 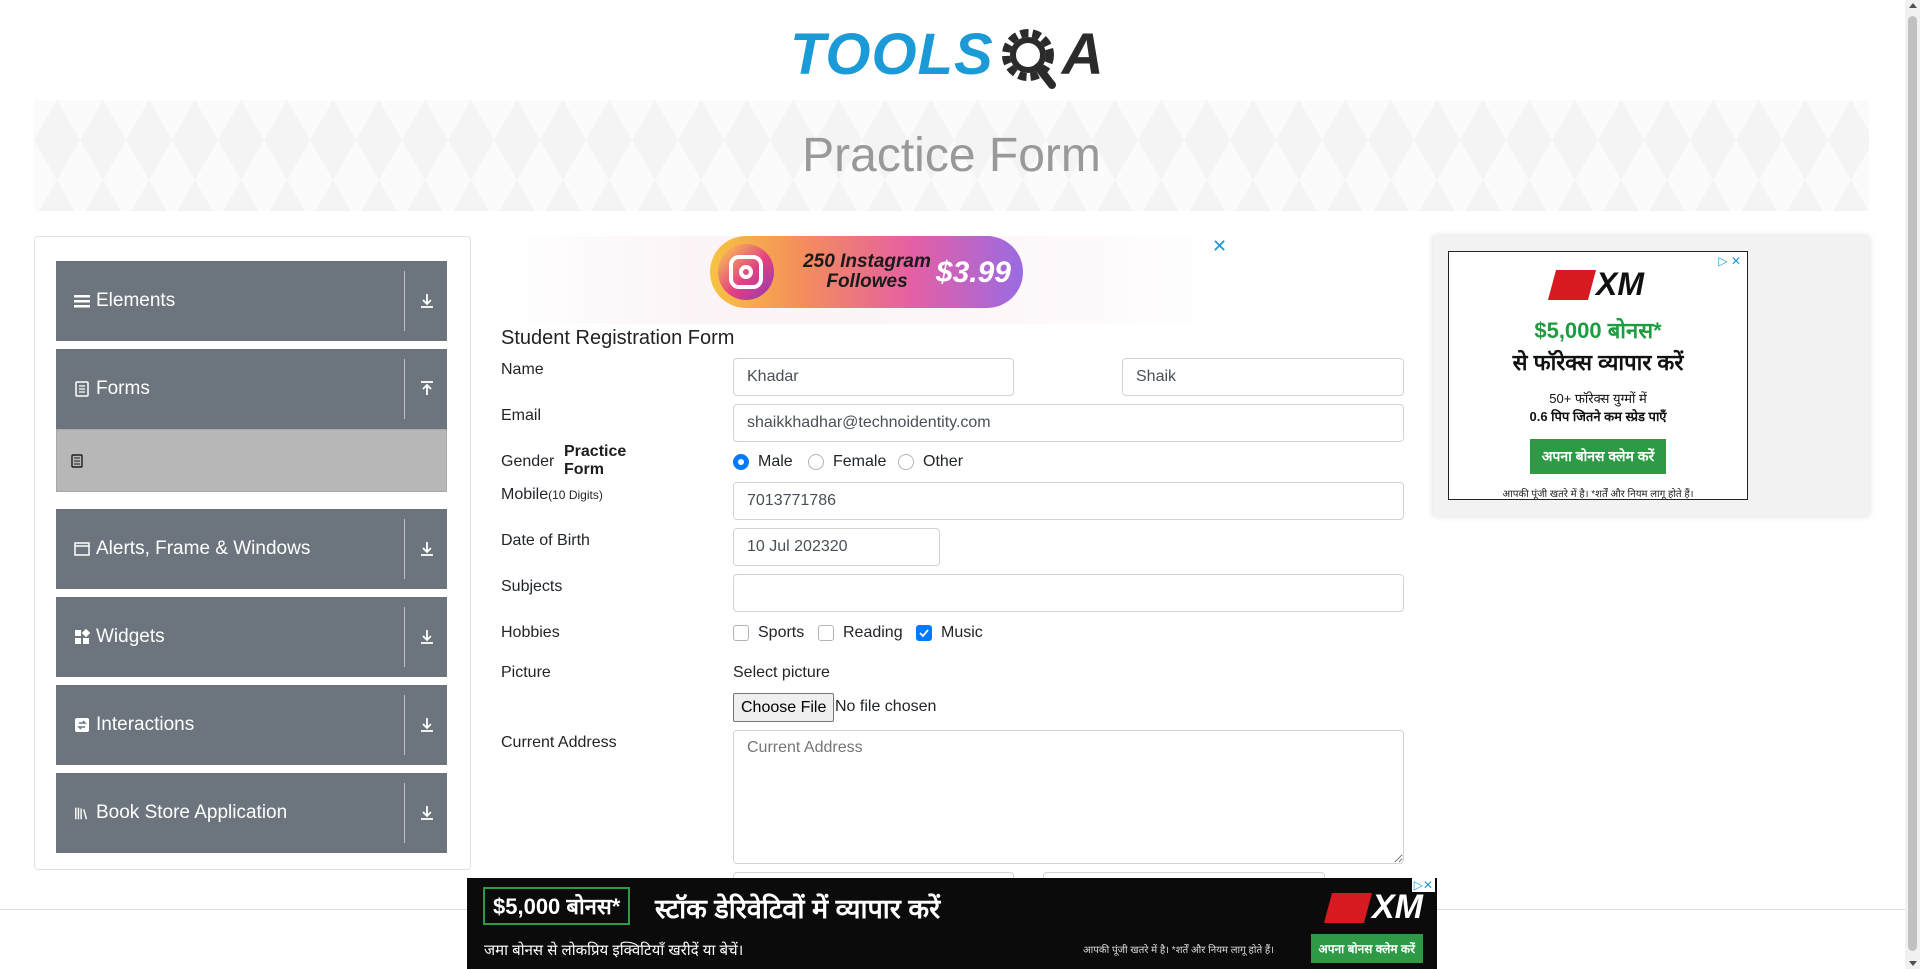 I want to click on gender-radio-female: Female, so click(x=847, y=462).